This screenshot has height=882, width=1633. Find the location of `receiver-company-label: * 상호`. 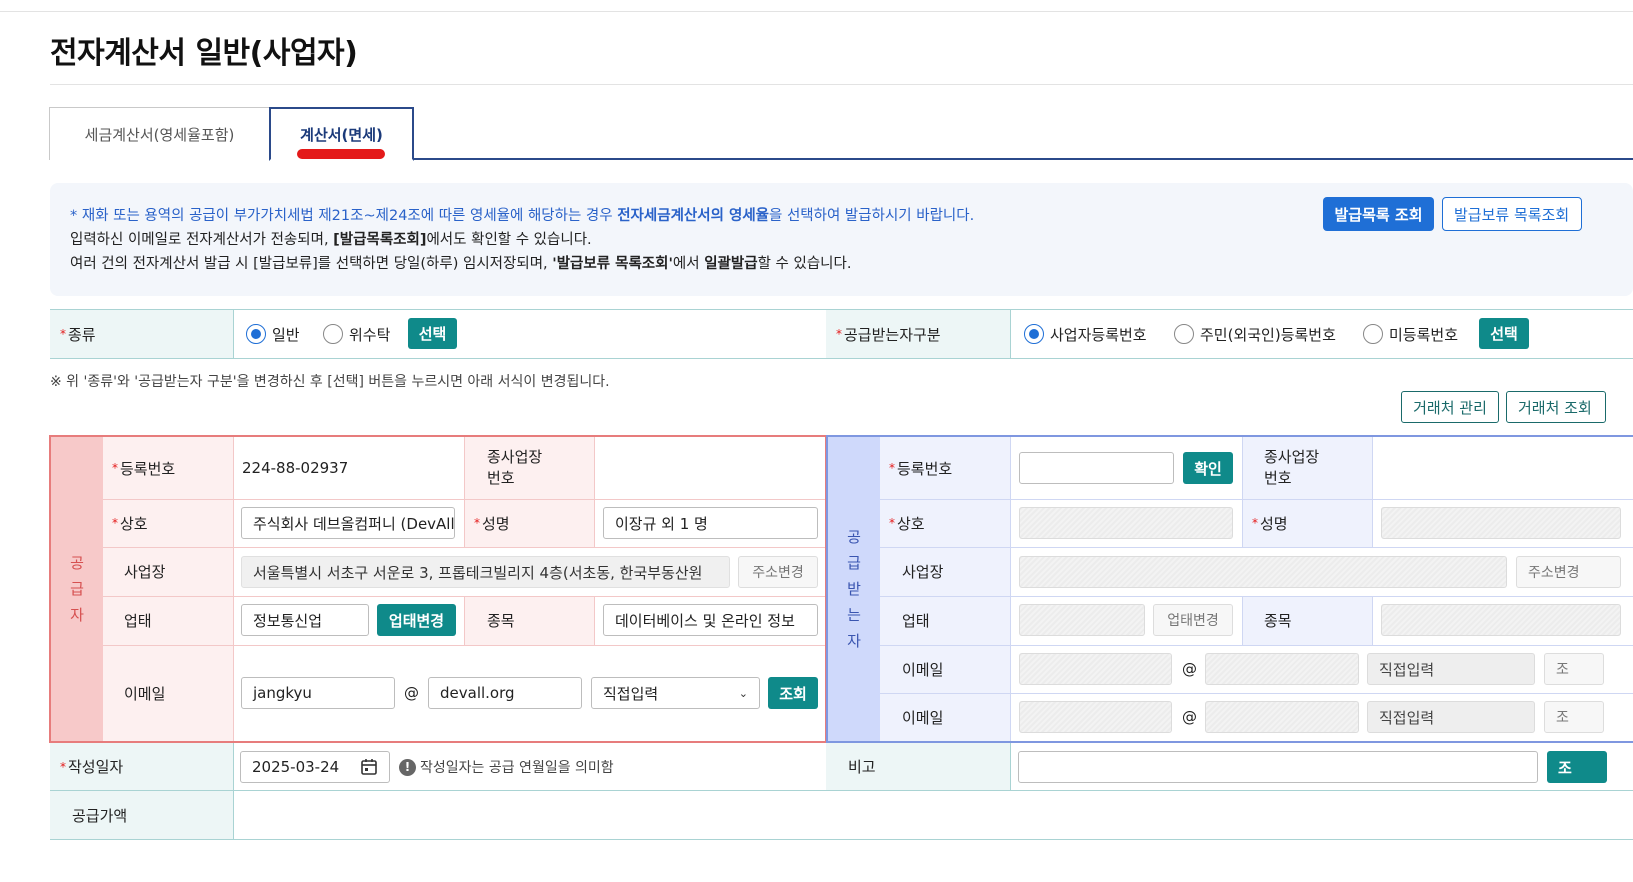

receiver-company-label: * 상호 is located at coordinates (907, 523).